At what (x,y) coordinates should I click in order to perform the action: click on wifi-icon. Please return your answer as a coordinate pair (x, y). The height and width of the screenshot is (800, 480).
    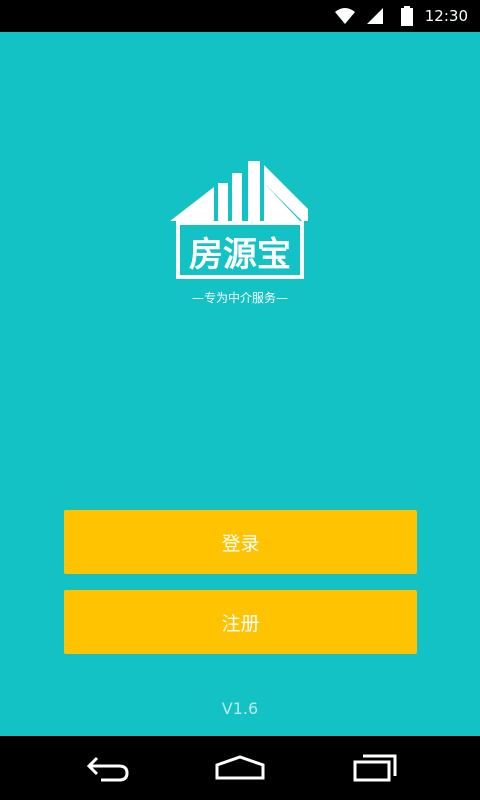
    Looking at the image, I should click on (345, 18).